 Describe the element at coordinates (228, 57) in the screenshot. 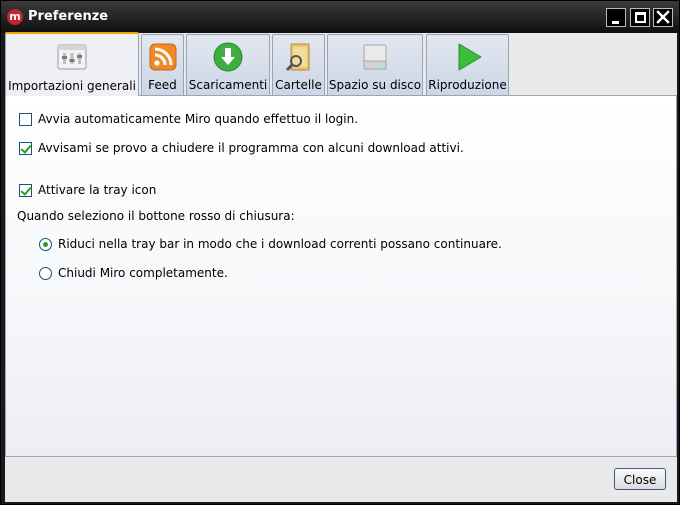

I see `download-arrow-icon` at that location.